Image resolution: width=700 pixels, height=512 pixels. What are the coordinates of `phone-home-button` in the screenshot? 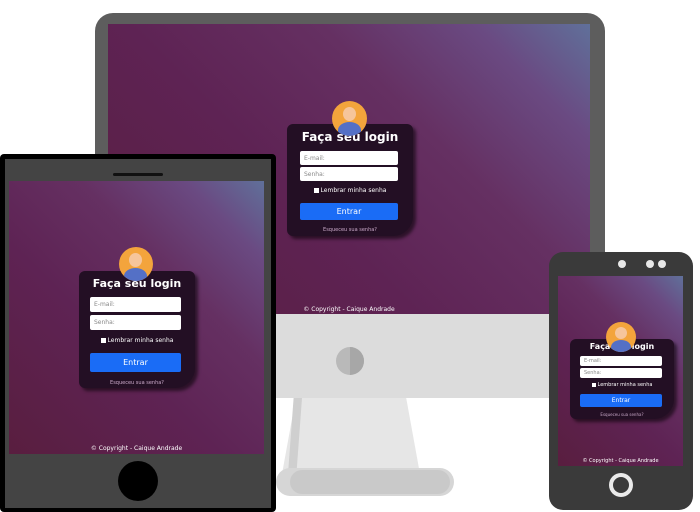 It's located at (621, 485).